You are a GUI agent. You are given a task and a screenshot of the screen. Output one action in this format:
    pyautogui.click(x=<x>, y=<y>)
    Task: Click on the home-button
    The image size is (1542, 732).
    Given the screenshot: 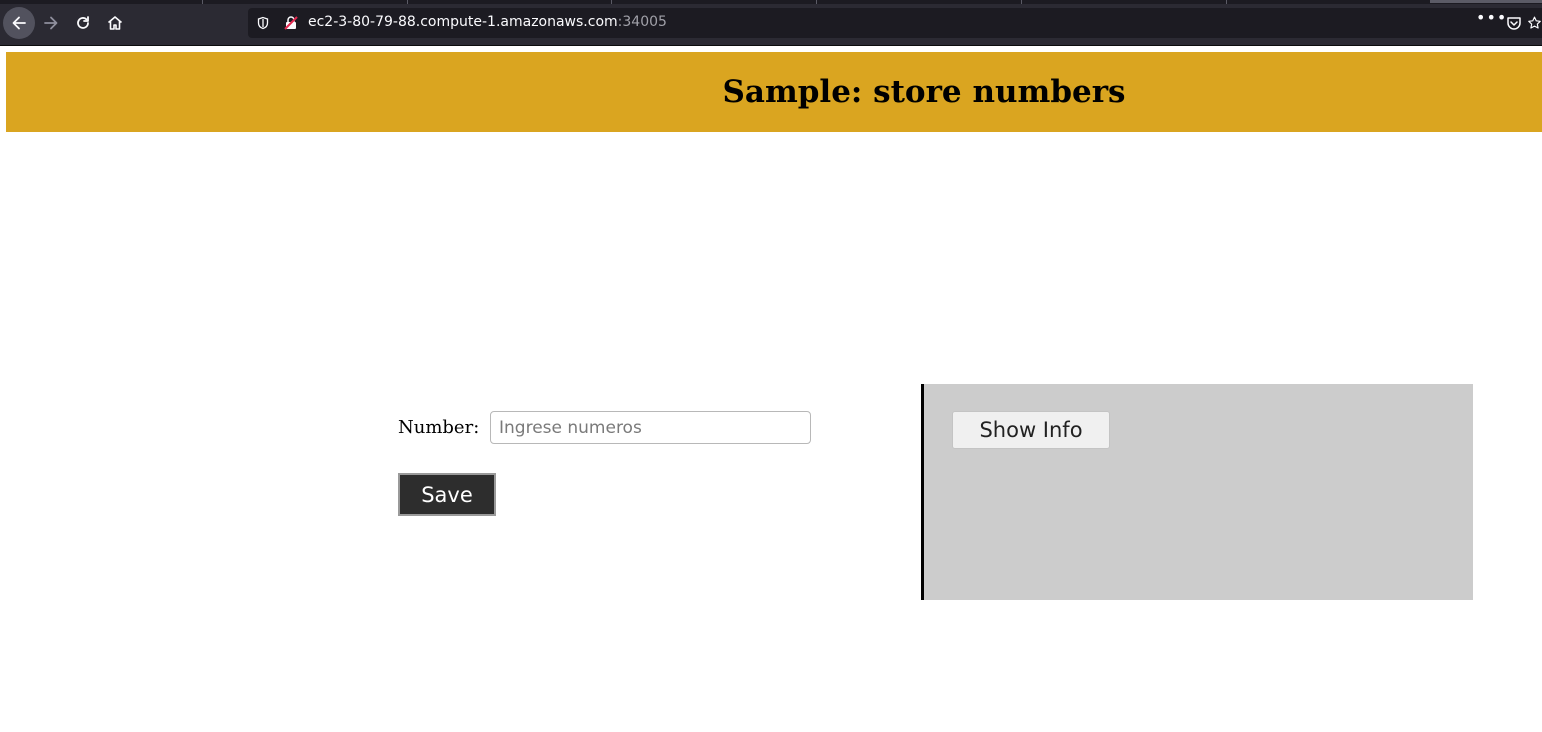 What is the action you would take?
    pyautogui.click(x=115, y=23)
    